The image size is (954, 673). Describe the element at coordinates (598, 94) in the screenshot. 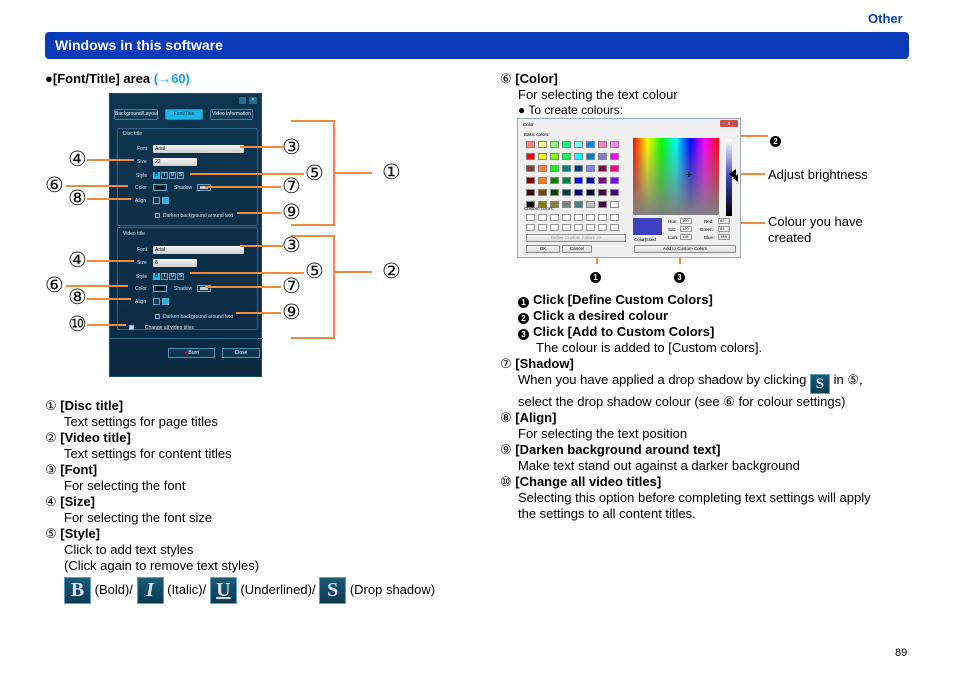

I see `item-desc: For selecting the text colour` at that location.